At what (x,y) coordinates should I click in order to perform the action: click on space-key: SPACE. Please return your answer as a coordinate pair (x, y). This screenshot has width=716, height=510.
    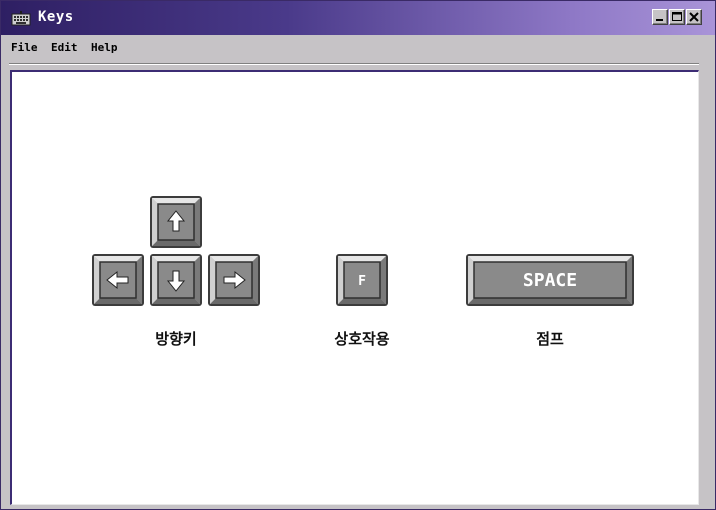
    Looking at the image, I should click on (550, 280).